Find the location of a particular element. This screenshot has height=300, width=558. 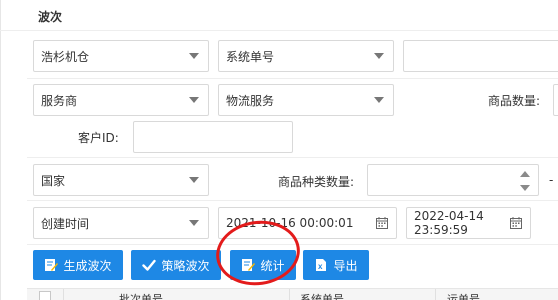

stepper-down-icon is located at coordinates (525, 188).